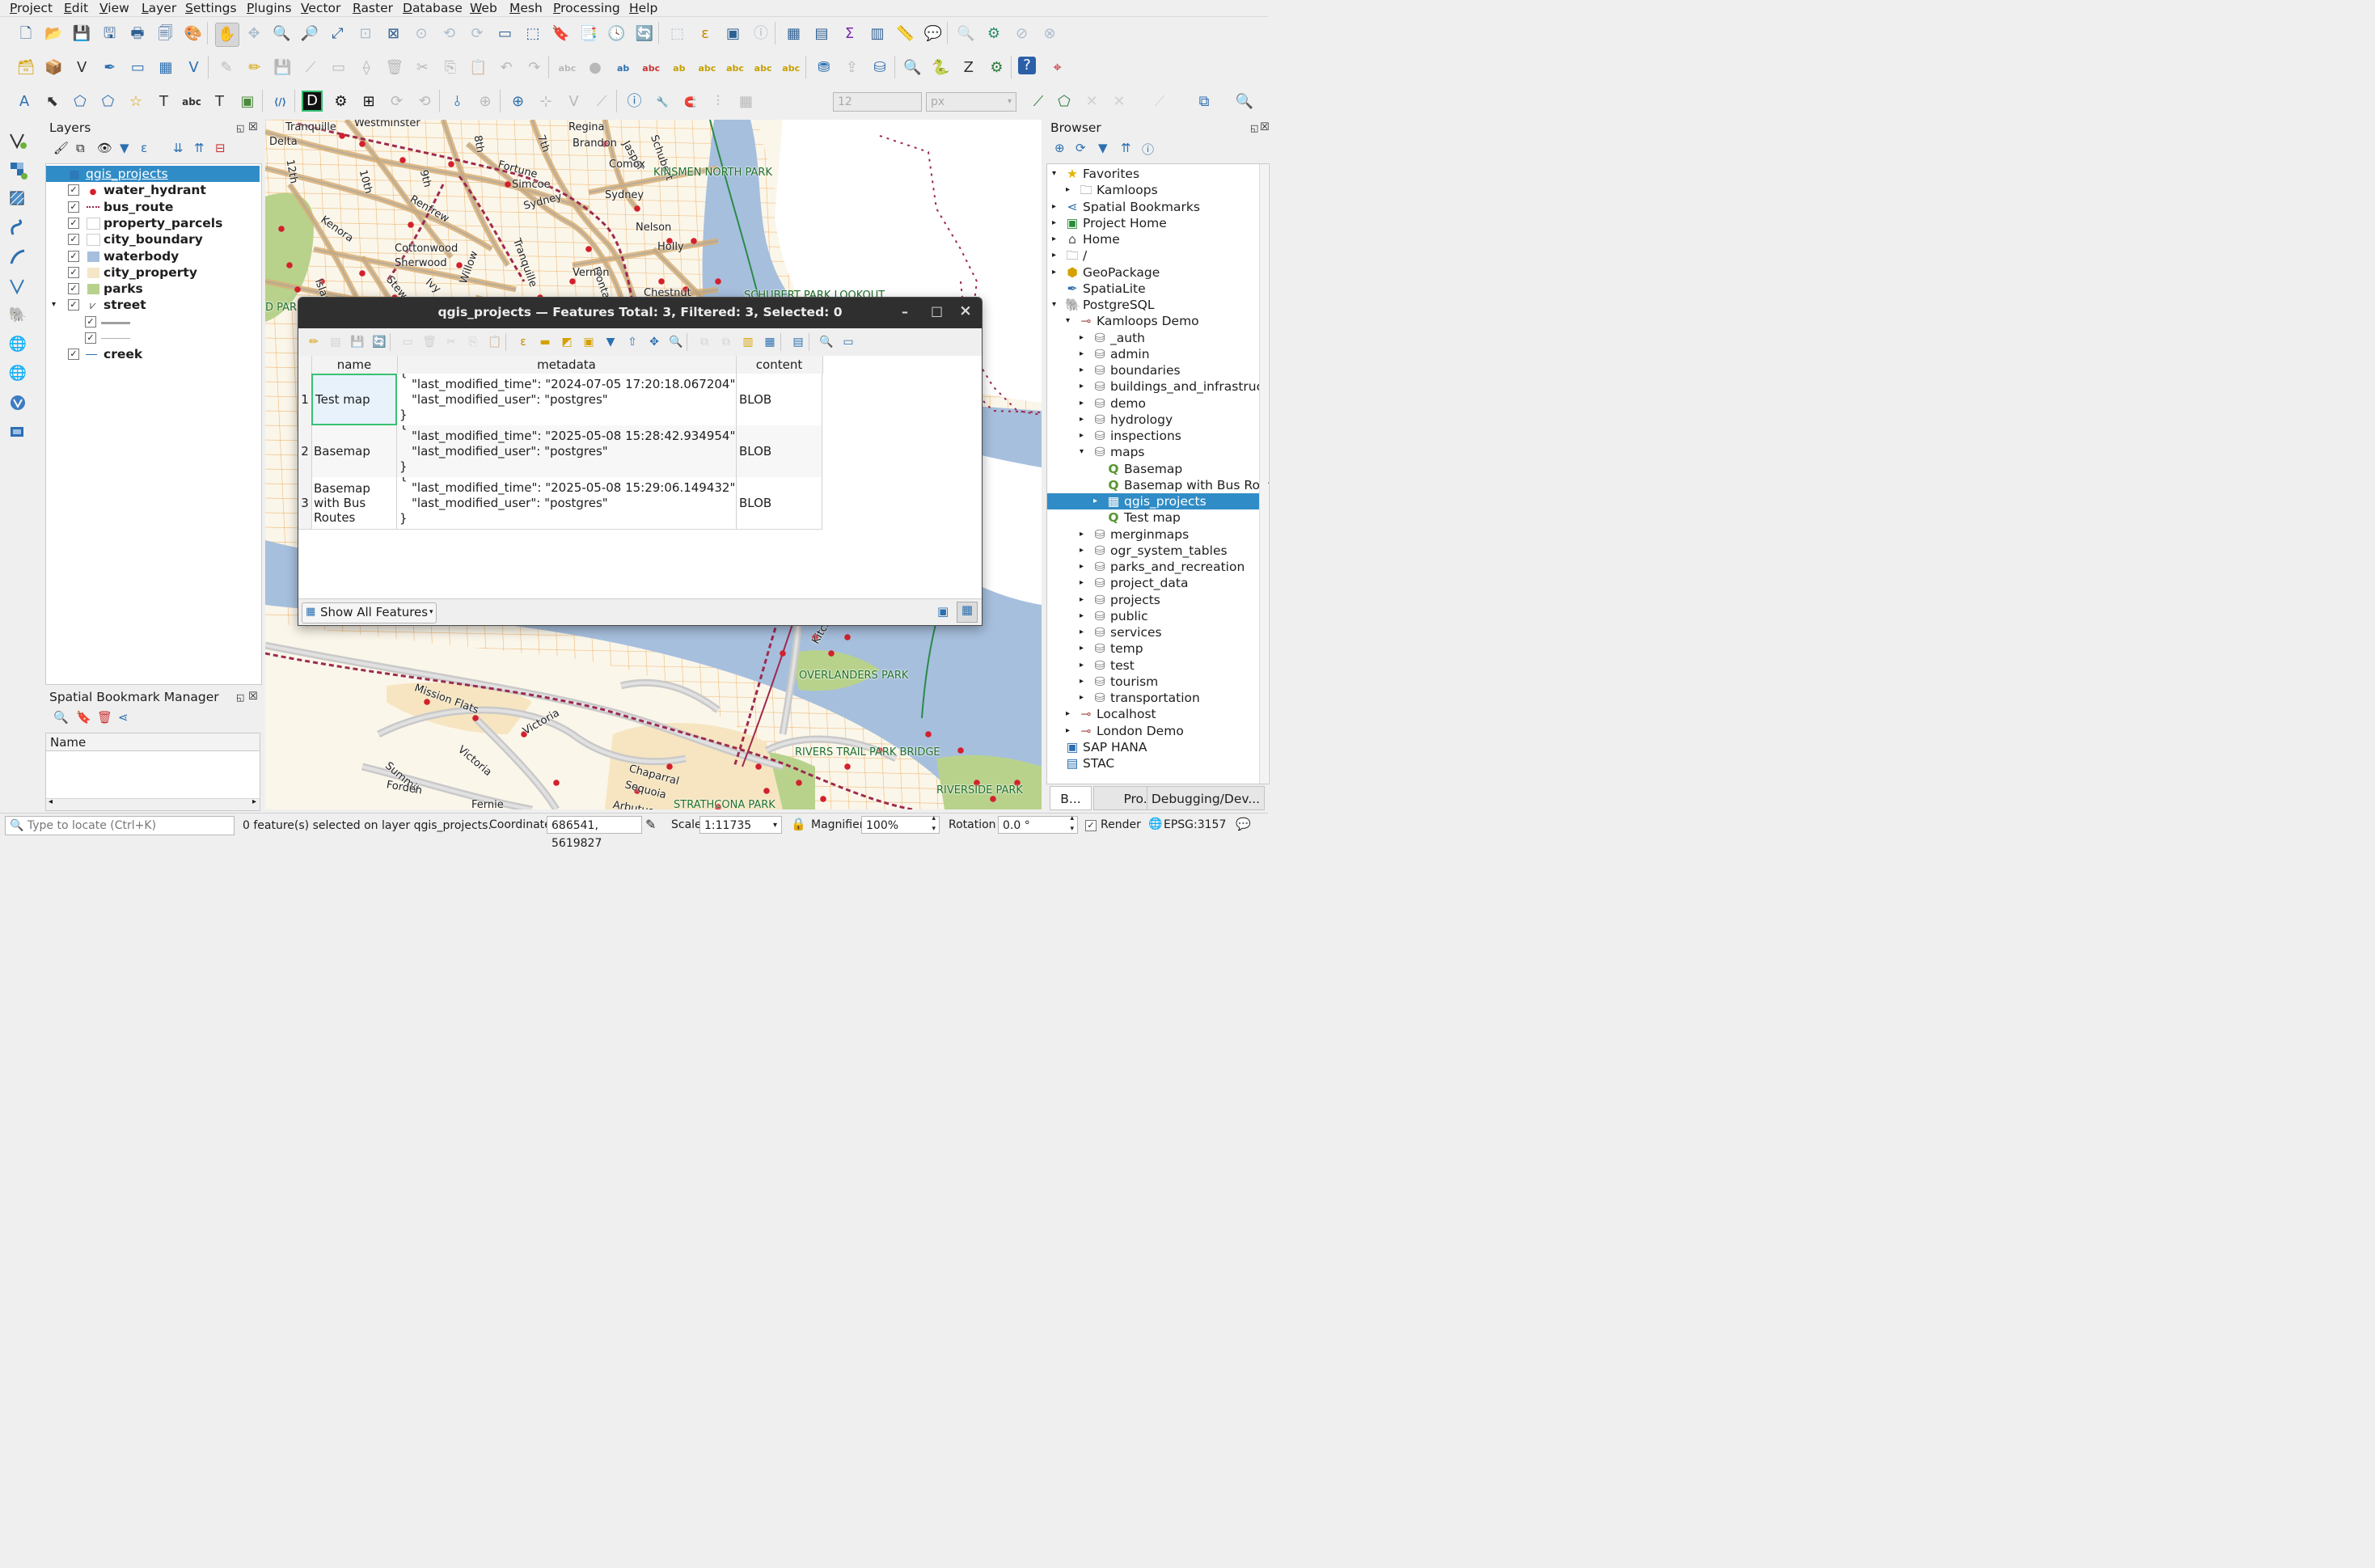  I want to click on browser-item-test: ▸ ⛁ test, so click(1153, 665).